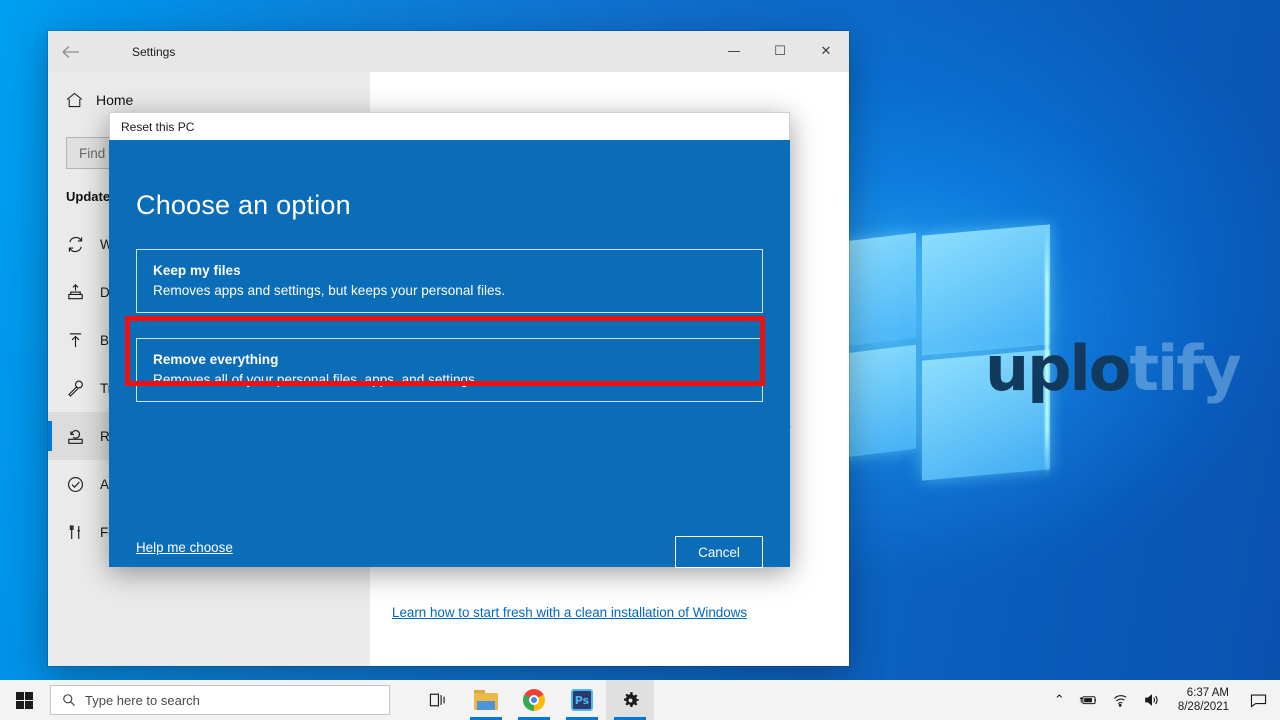 This screenshot has height=720, width=1280. What do you see at coordinates (826, 51) in the screenshot?
I see `close-button: ✕` at bounding box center [826, 51].